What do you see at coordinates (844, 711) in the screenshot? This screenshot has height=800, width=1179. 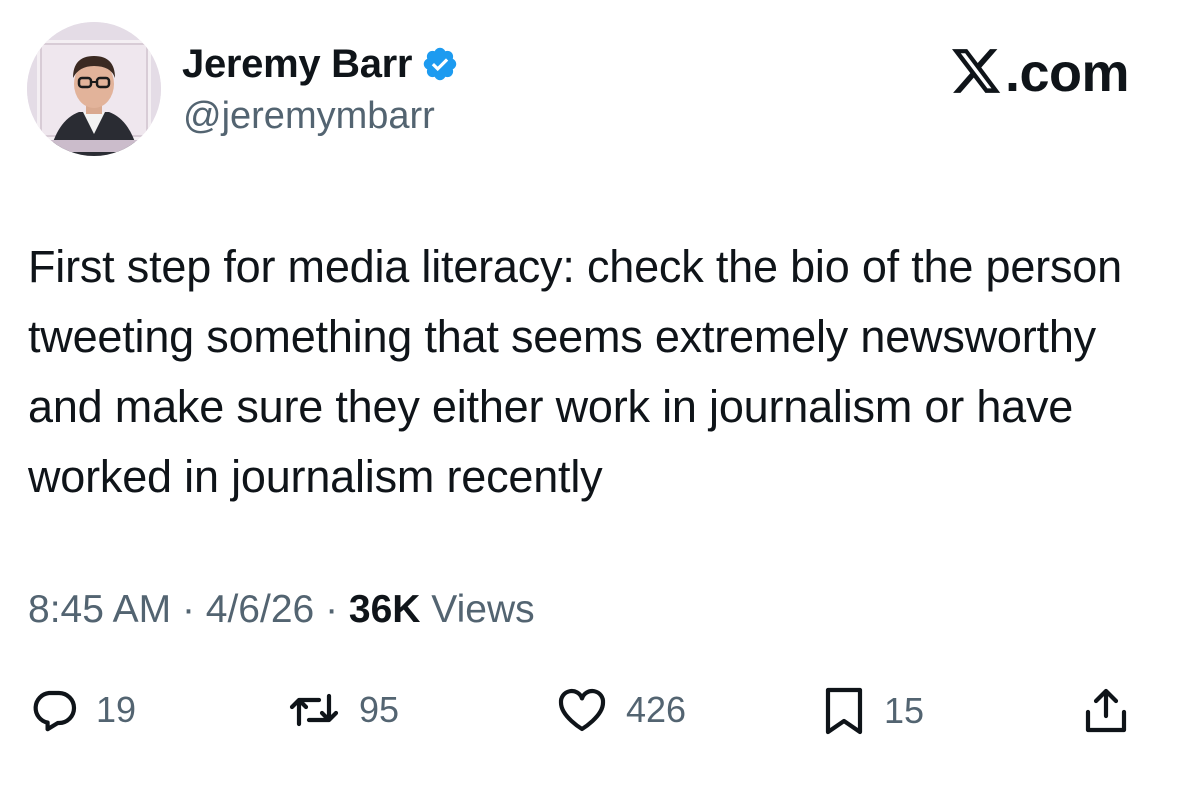 I see `bookmark-icon` at bounding box center [844, 711].